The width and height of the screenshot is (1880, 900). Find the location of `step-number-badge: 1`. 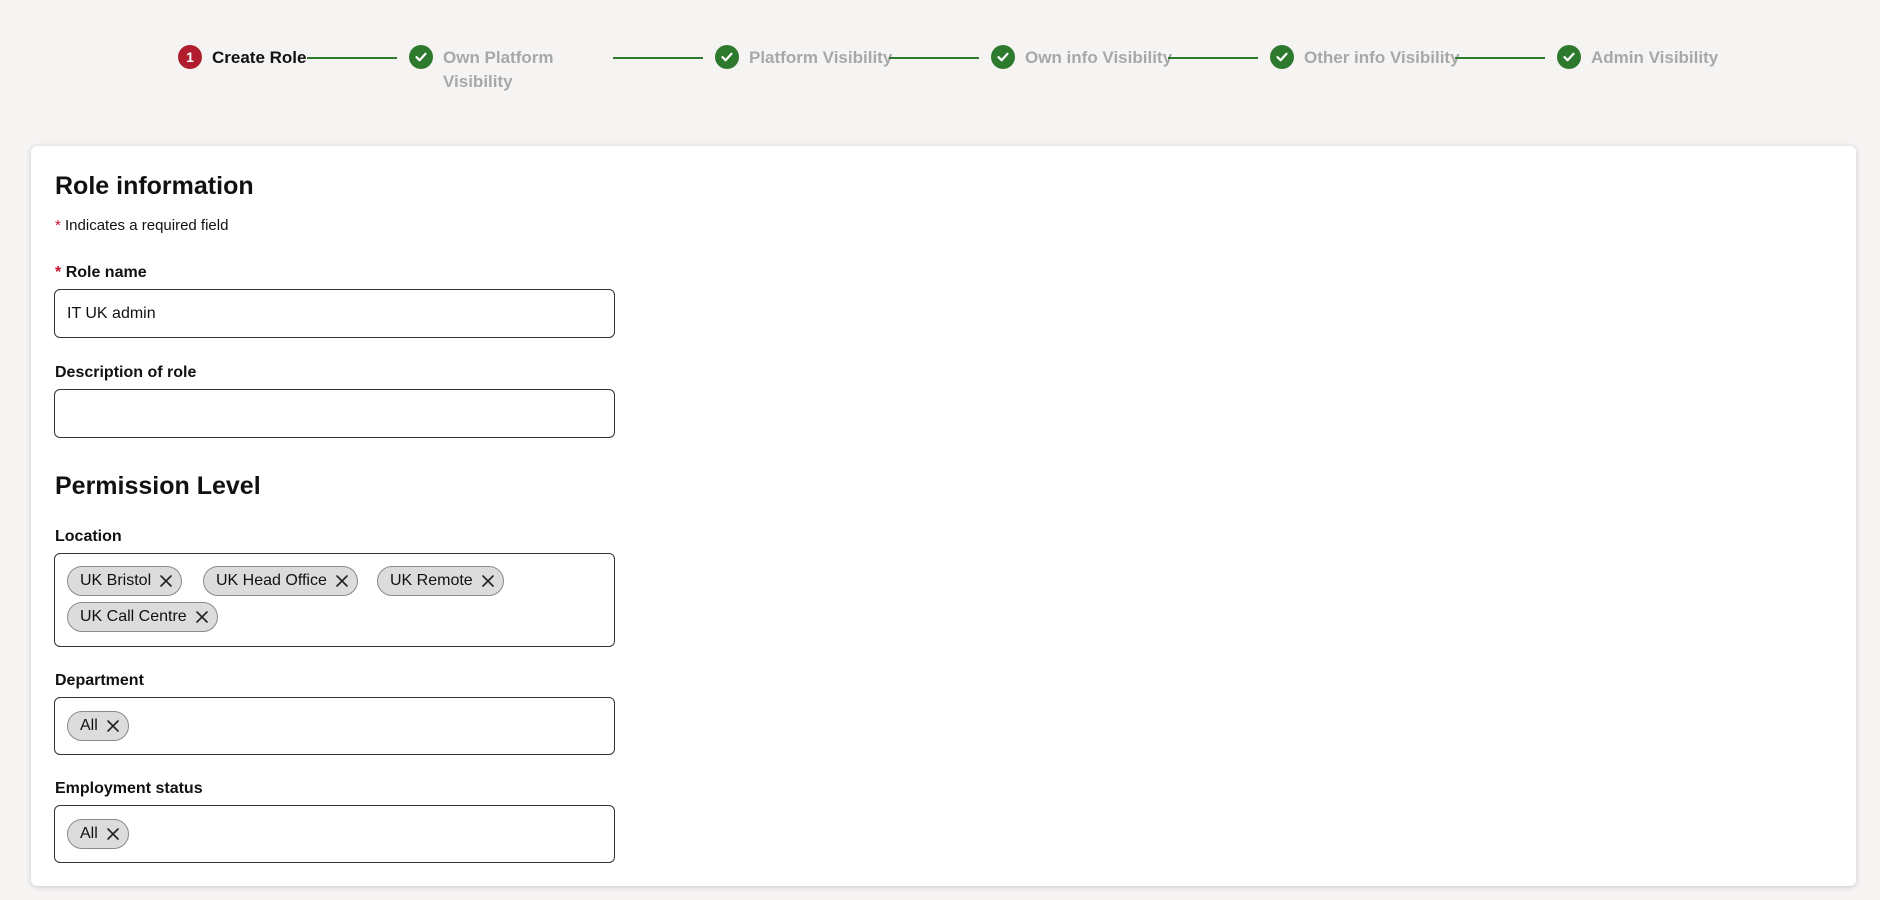

step-number-badge: 1 is located at coordinates (190, 57).